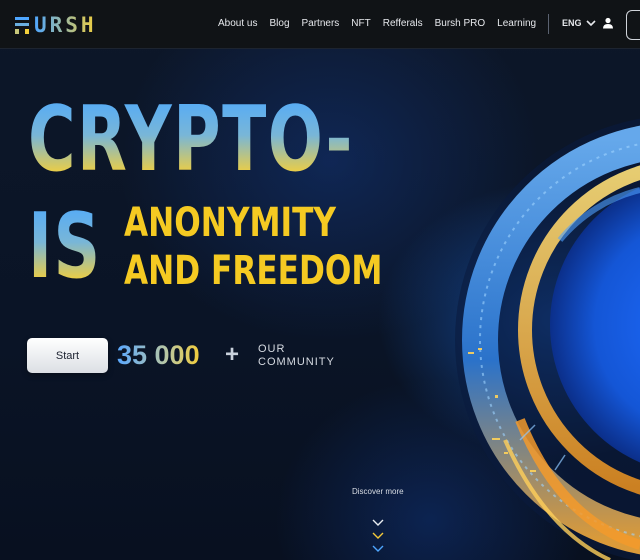 The image size is (640, 560). I want to click on nav-item-about-us: About us, so click(237, 23).